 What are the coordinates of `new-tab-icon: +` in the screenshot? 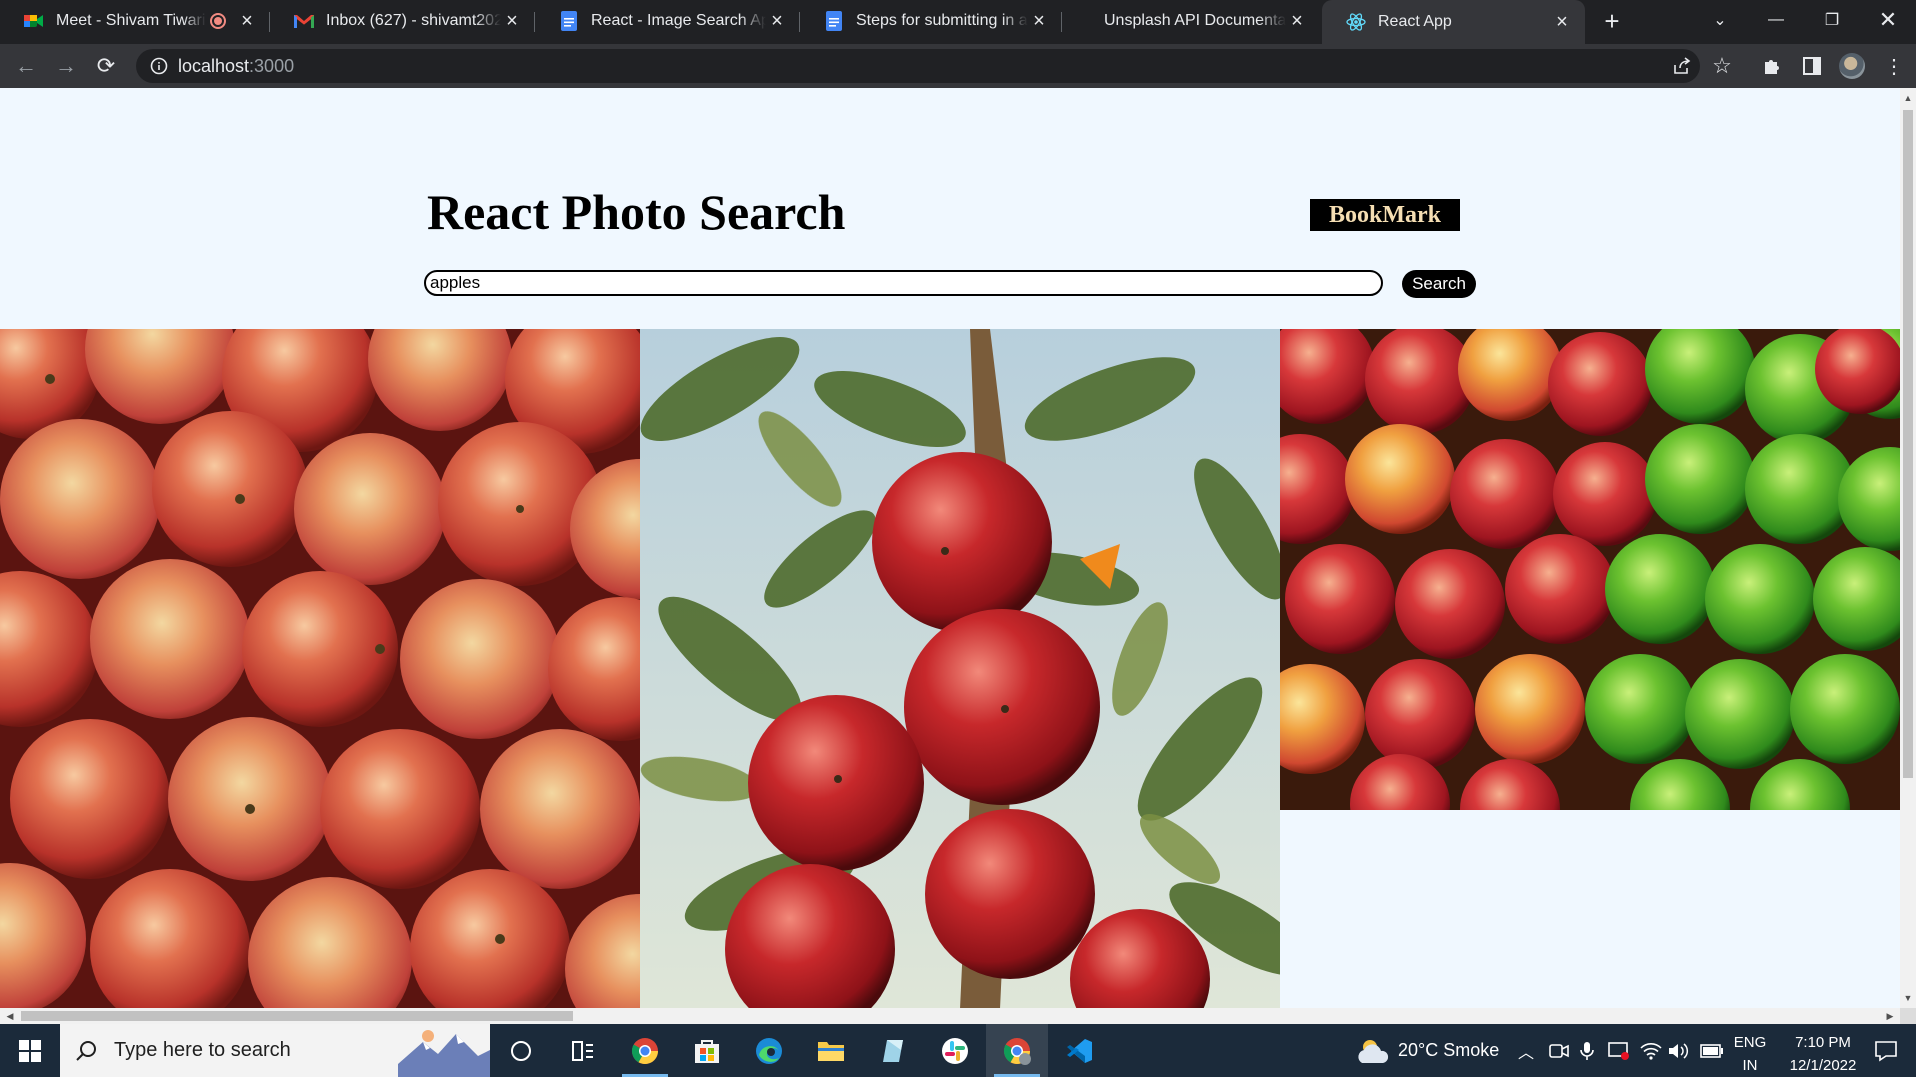 It's located at (1612, 22).